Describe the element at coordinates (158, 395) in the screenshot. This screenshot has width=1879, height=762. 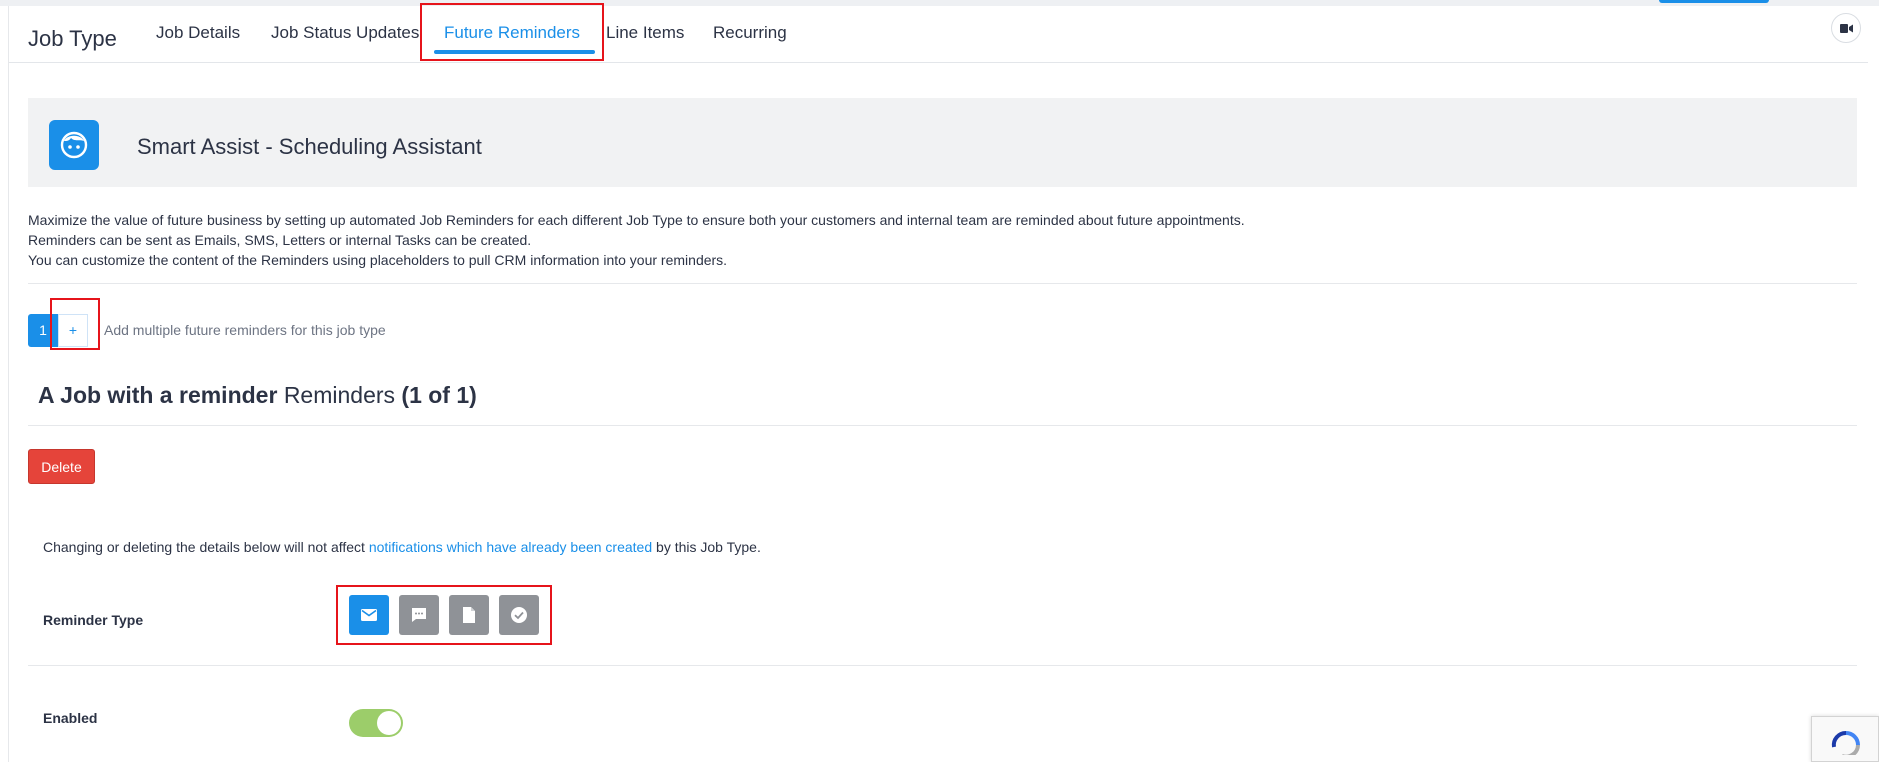
I see `reminder-job-name: A Job with a reminder` at that location.